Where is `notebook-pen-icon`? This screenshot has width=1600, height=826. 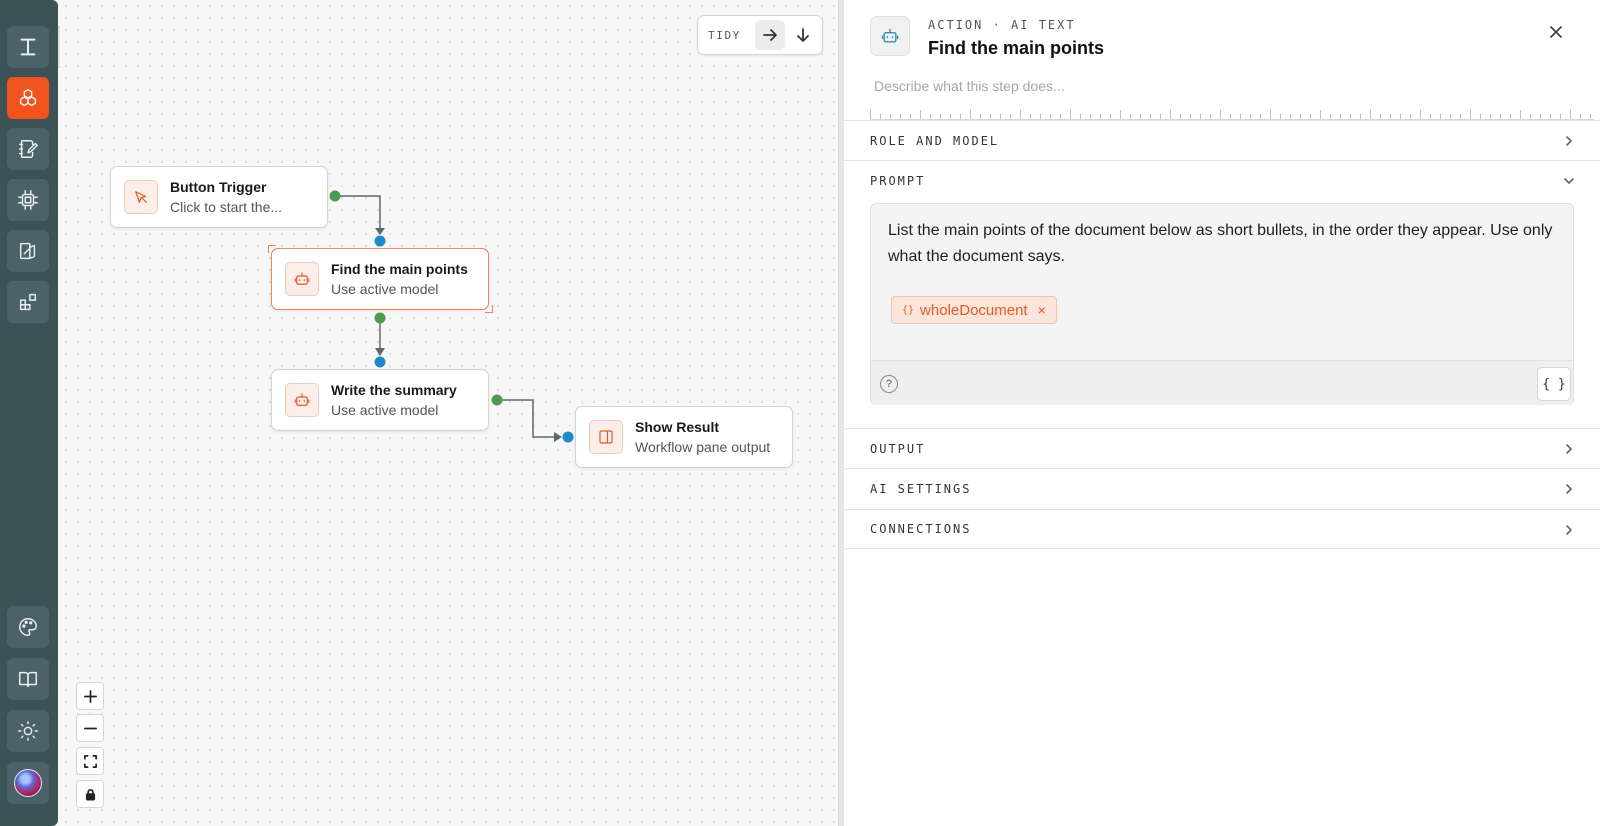
notebook-pen-icon is located at coordinates (28, 149).